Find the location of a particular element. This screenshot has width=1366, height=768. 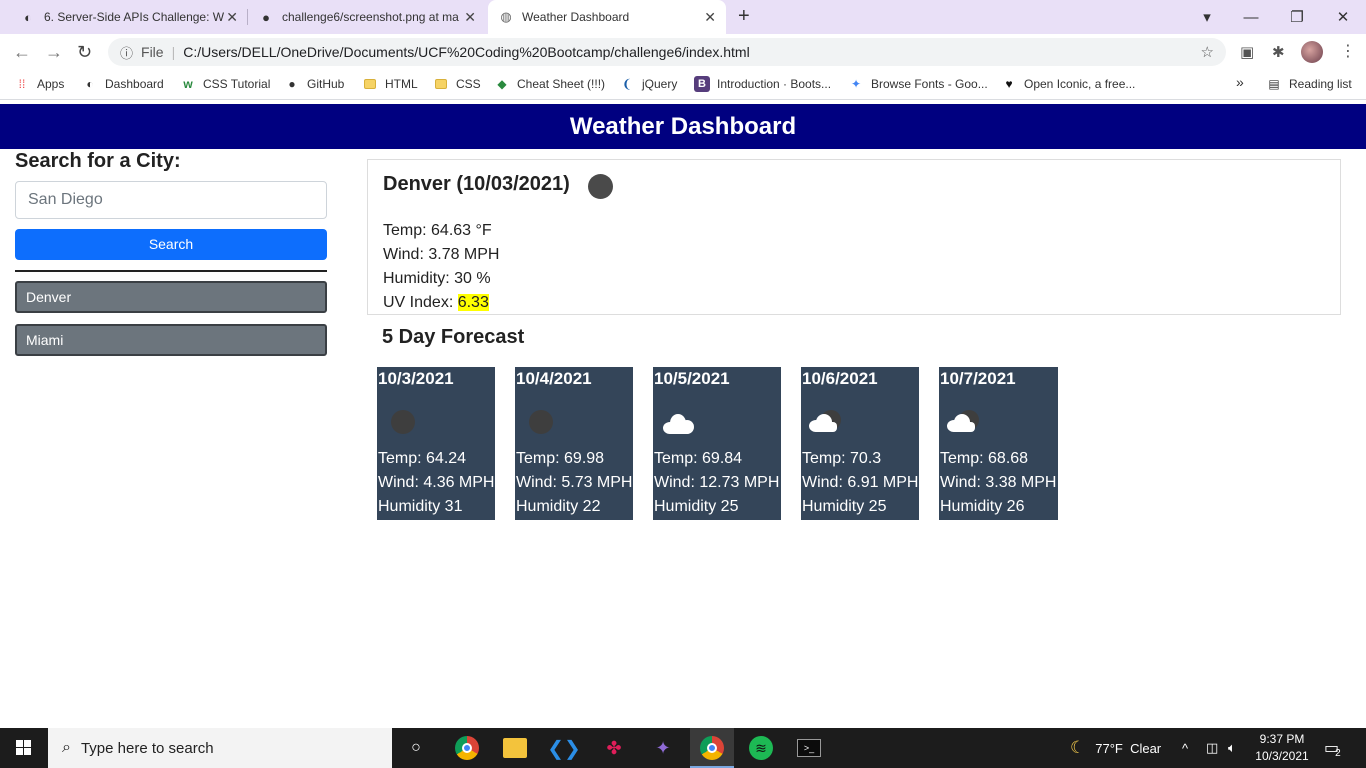

weather-text: 77°F Clear is located at coordinates (1128, 748).